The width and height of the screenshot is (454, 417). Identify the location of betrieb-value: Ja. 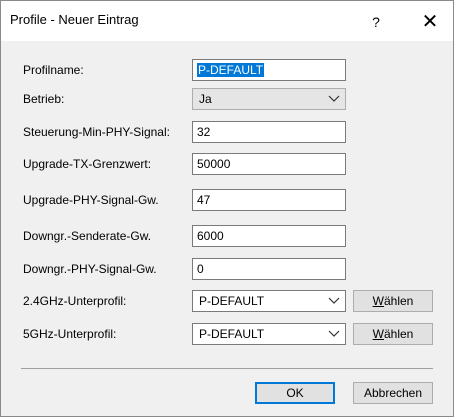
(205, 99).